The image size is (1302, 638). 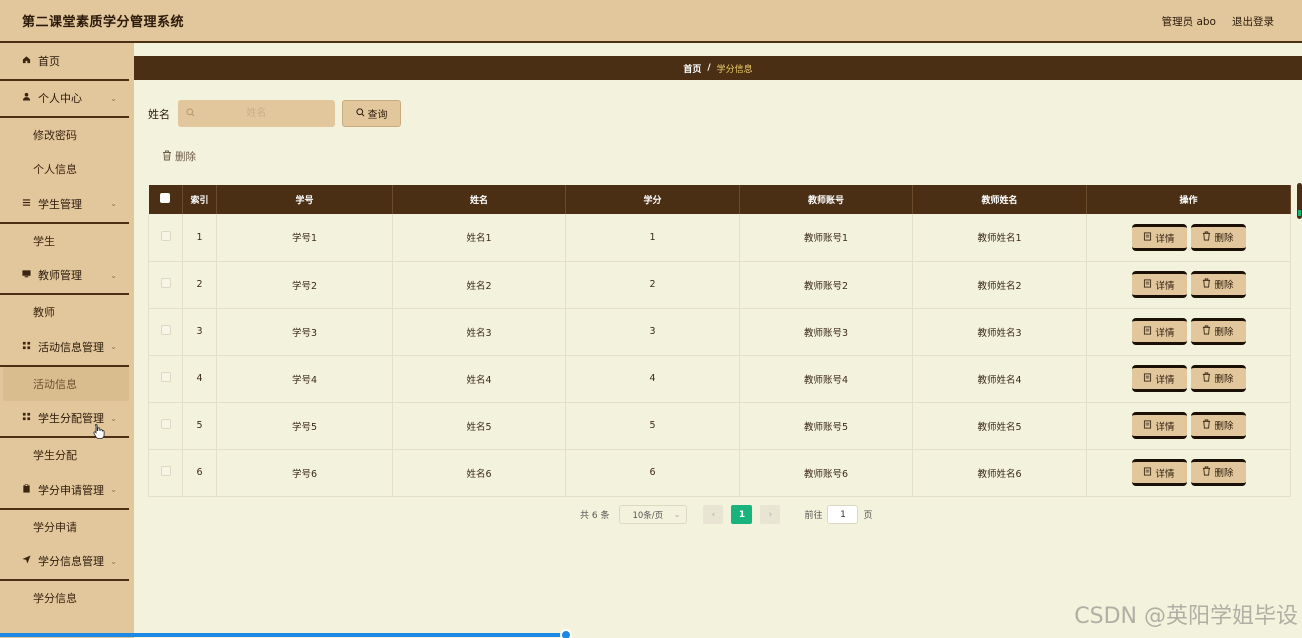 I want to click on query-button: 查询, so click(x=371, y=113).